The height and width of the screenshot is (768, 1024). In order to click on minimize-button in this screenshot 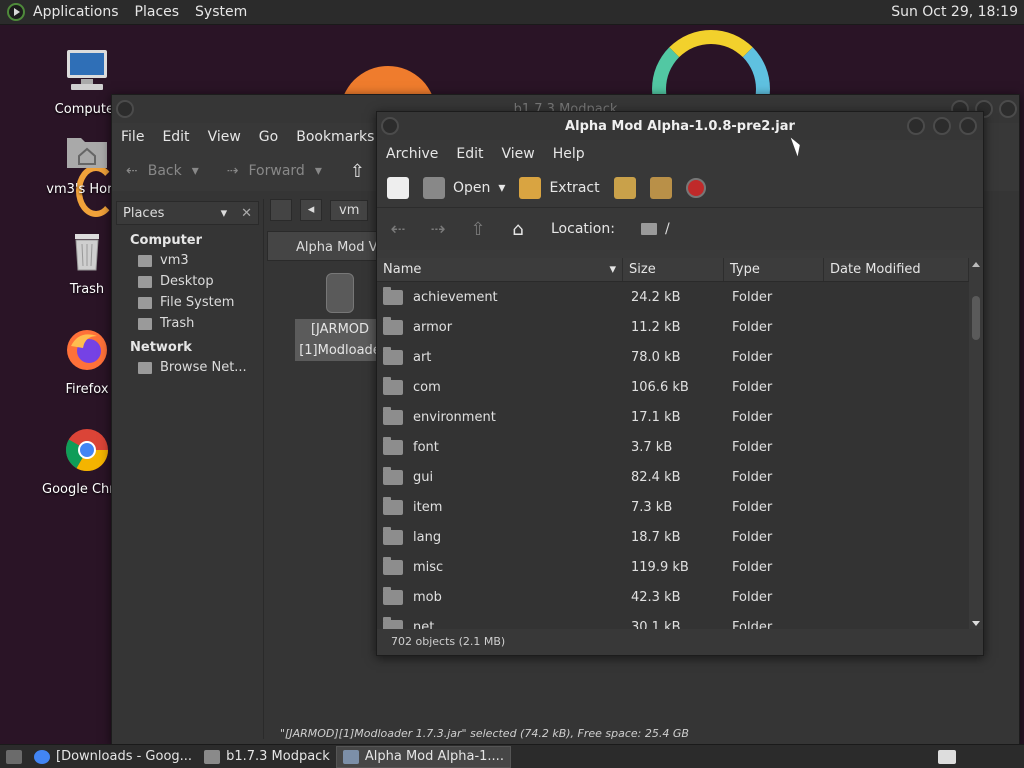, I will do `click(916, 126)`.